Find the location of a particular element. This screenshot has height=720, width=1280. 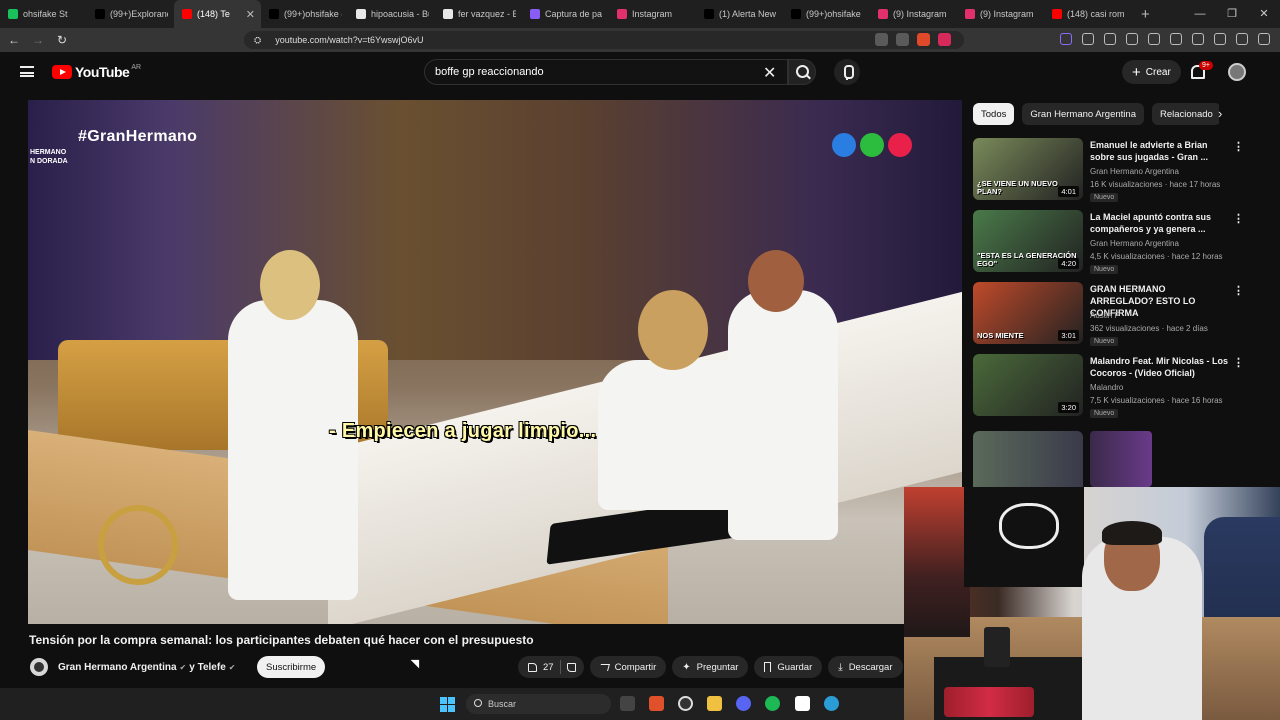

search-button is located at coordinates (802, 72).